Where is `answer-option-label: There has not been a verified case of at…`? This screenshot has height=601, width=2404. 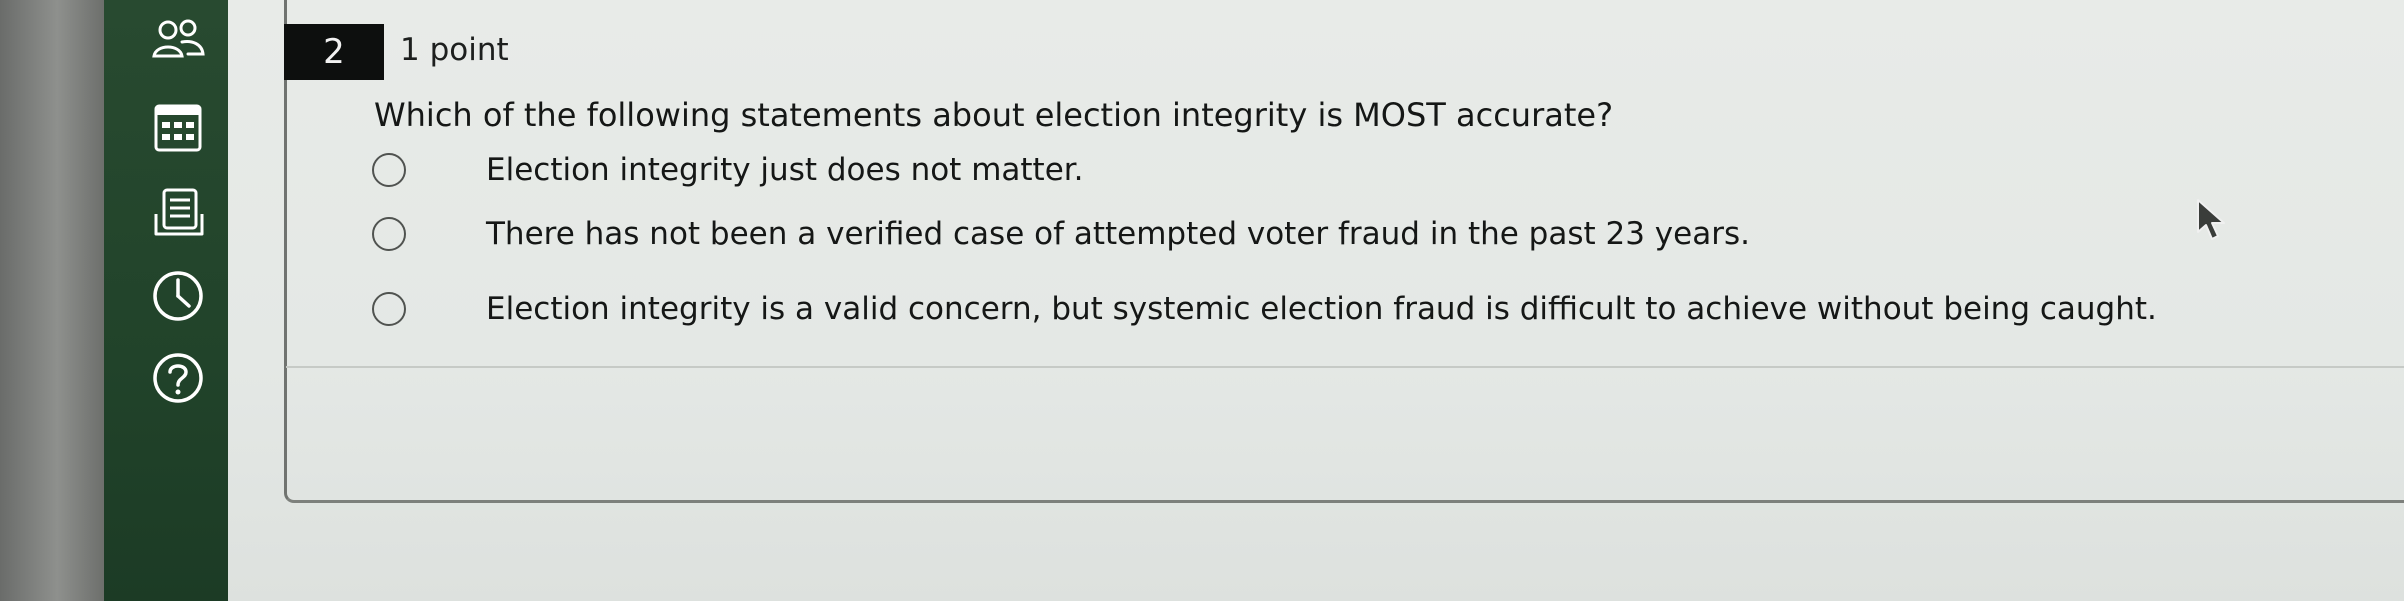 answer-option-label: There has not been a verified case of at… is located at coordinates (1118, 234).